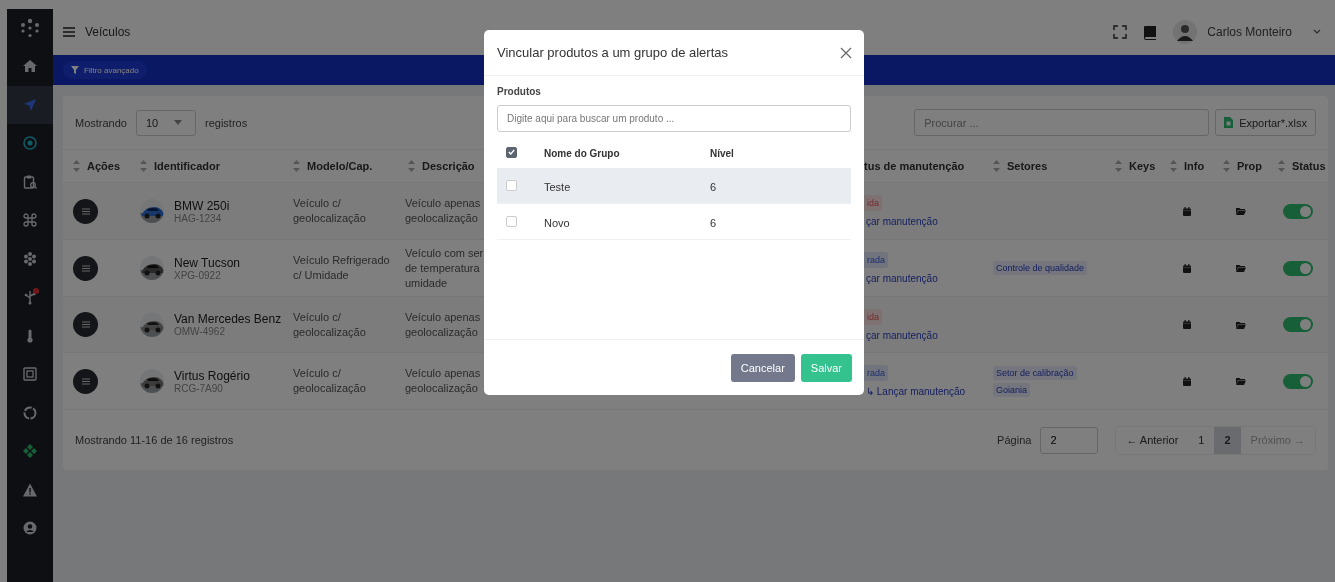 The image size is (1335, 582). Describe the element at coordinates (226, 122) in the screenshot. I see `records-label: registros` at that location.